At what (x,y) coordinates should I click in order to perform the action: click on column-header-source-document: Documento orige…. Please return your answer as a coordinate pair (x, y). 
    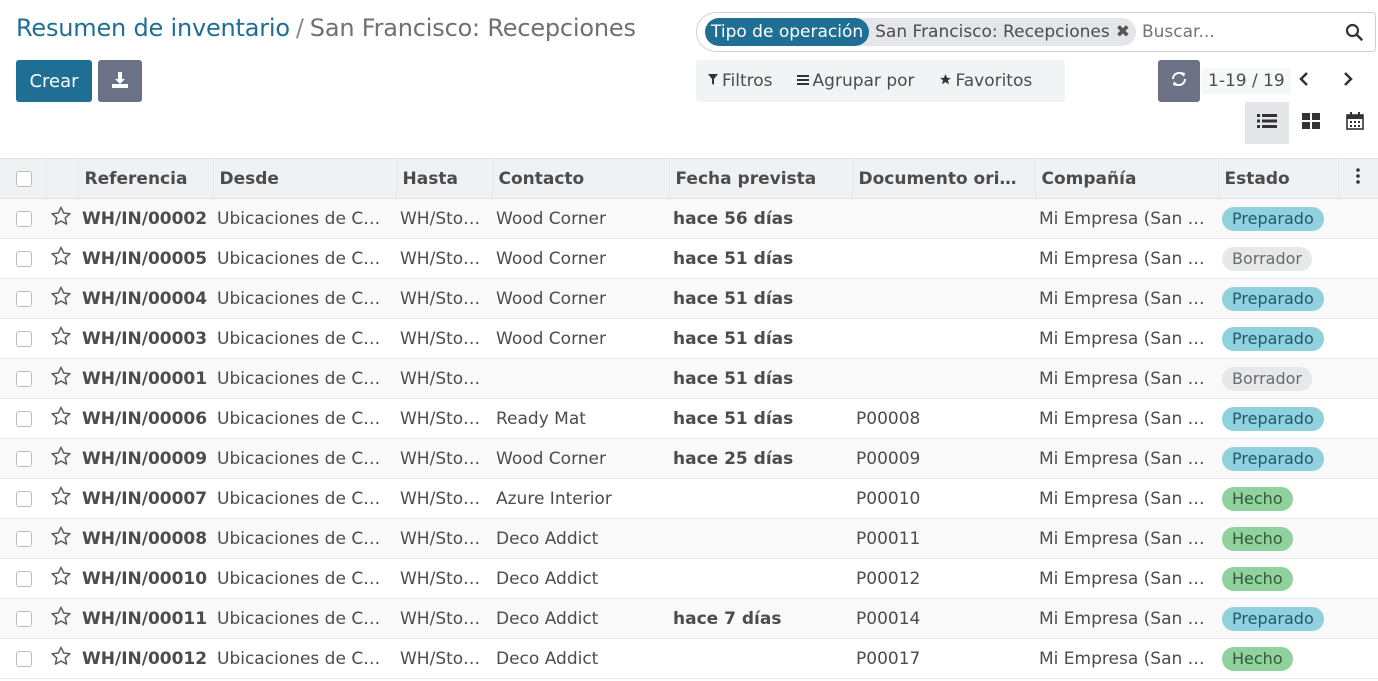
    Looking at the image, I should click on (944, 178).